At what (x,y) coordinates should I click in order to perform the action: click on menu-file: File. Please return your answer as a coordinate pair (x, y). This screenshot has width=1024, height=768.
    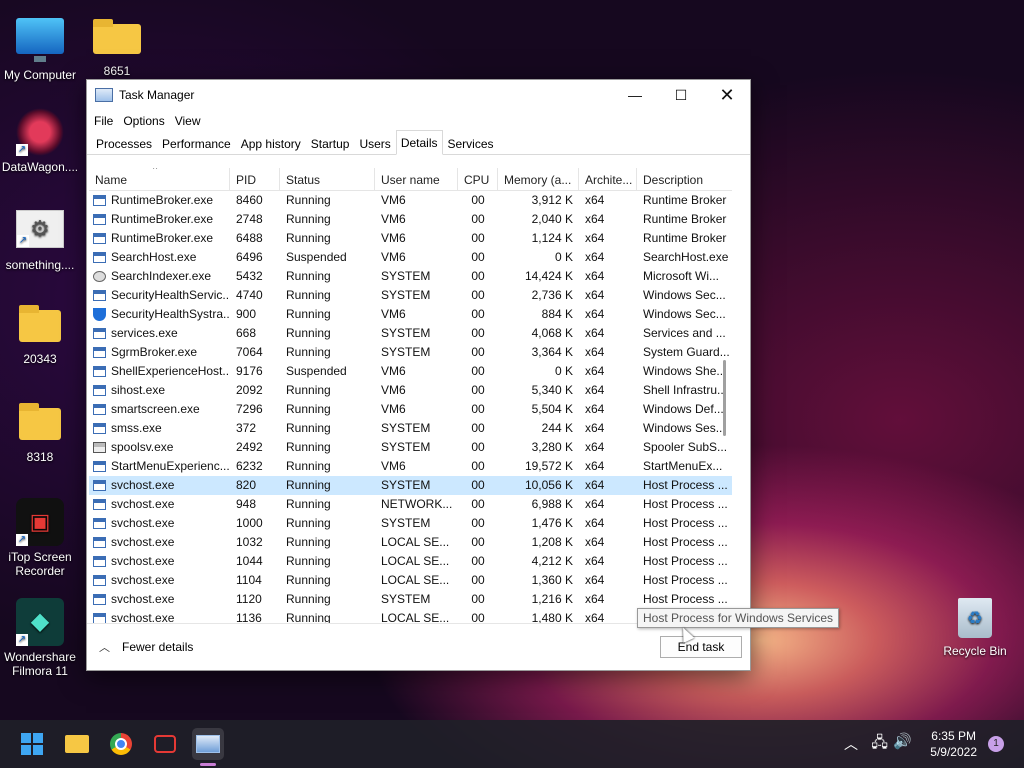
    Looking at the image, I should click on (103, 121).